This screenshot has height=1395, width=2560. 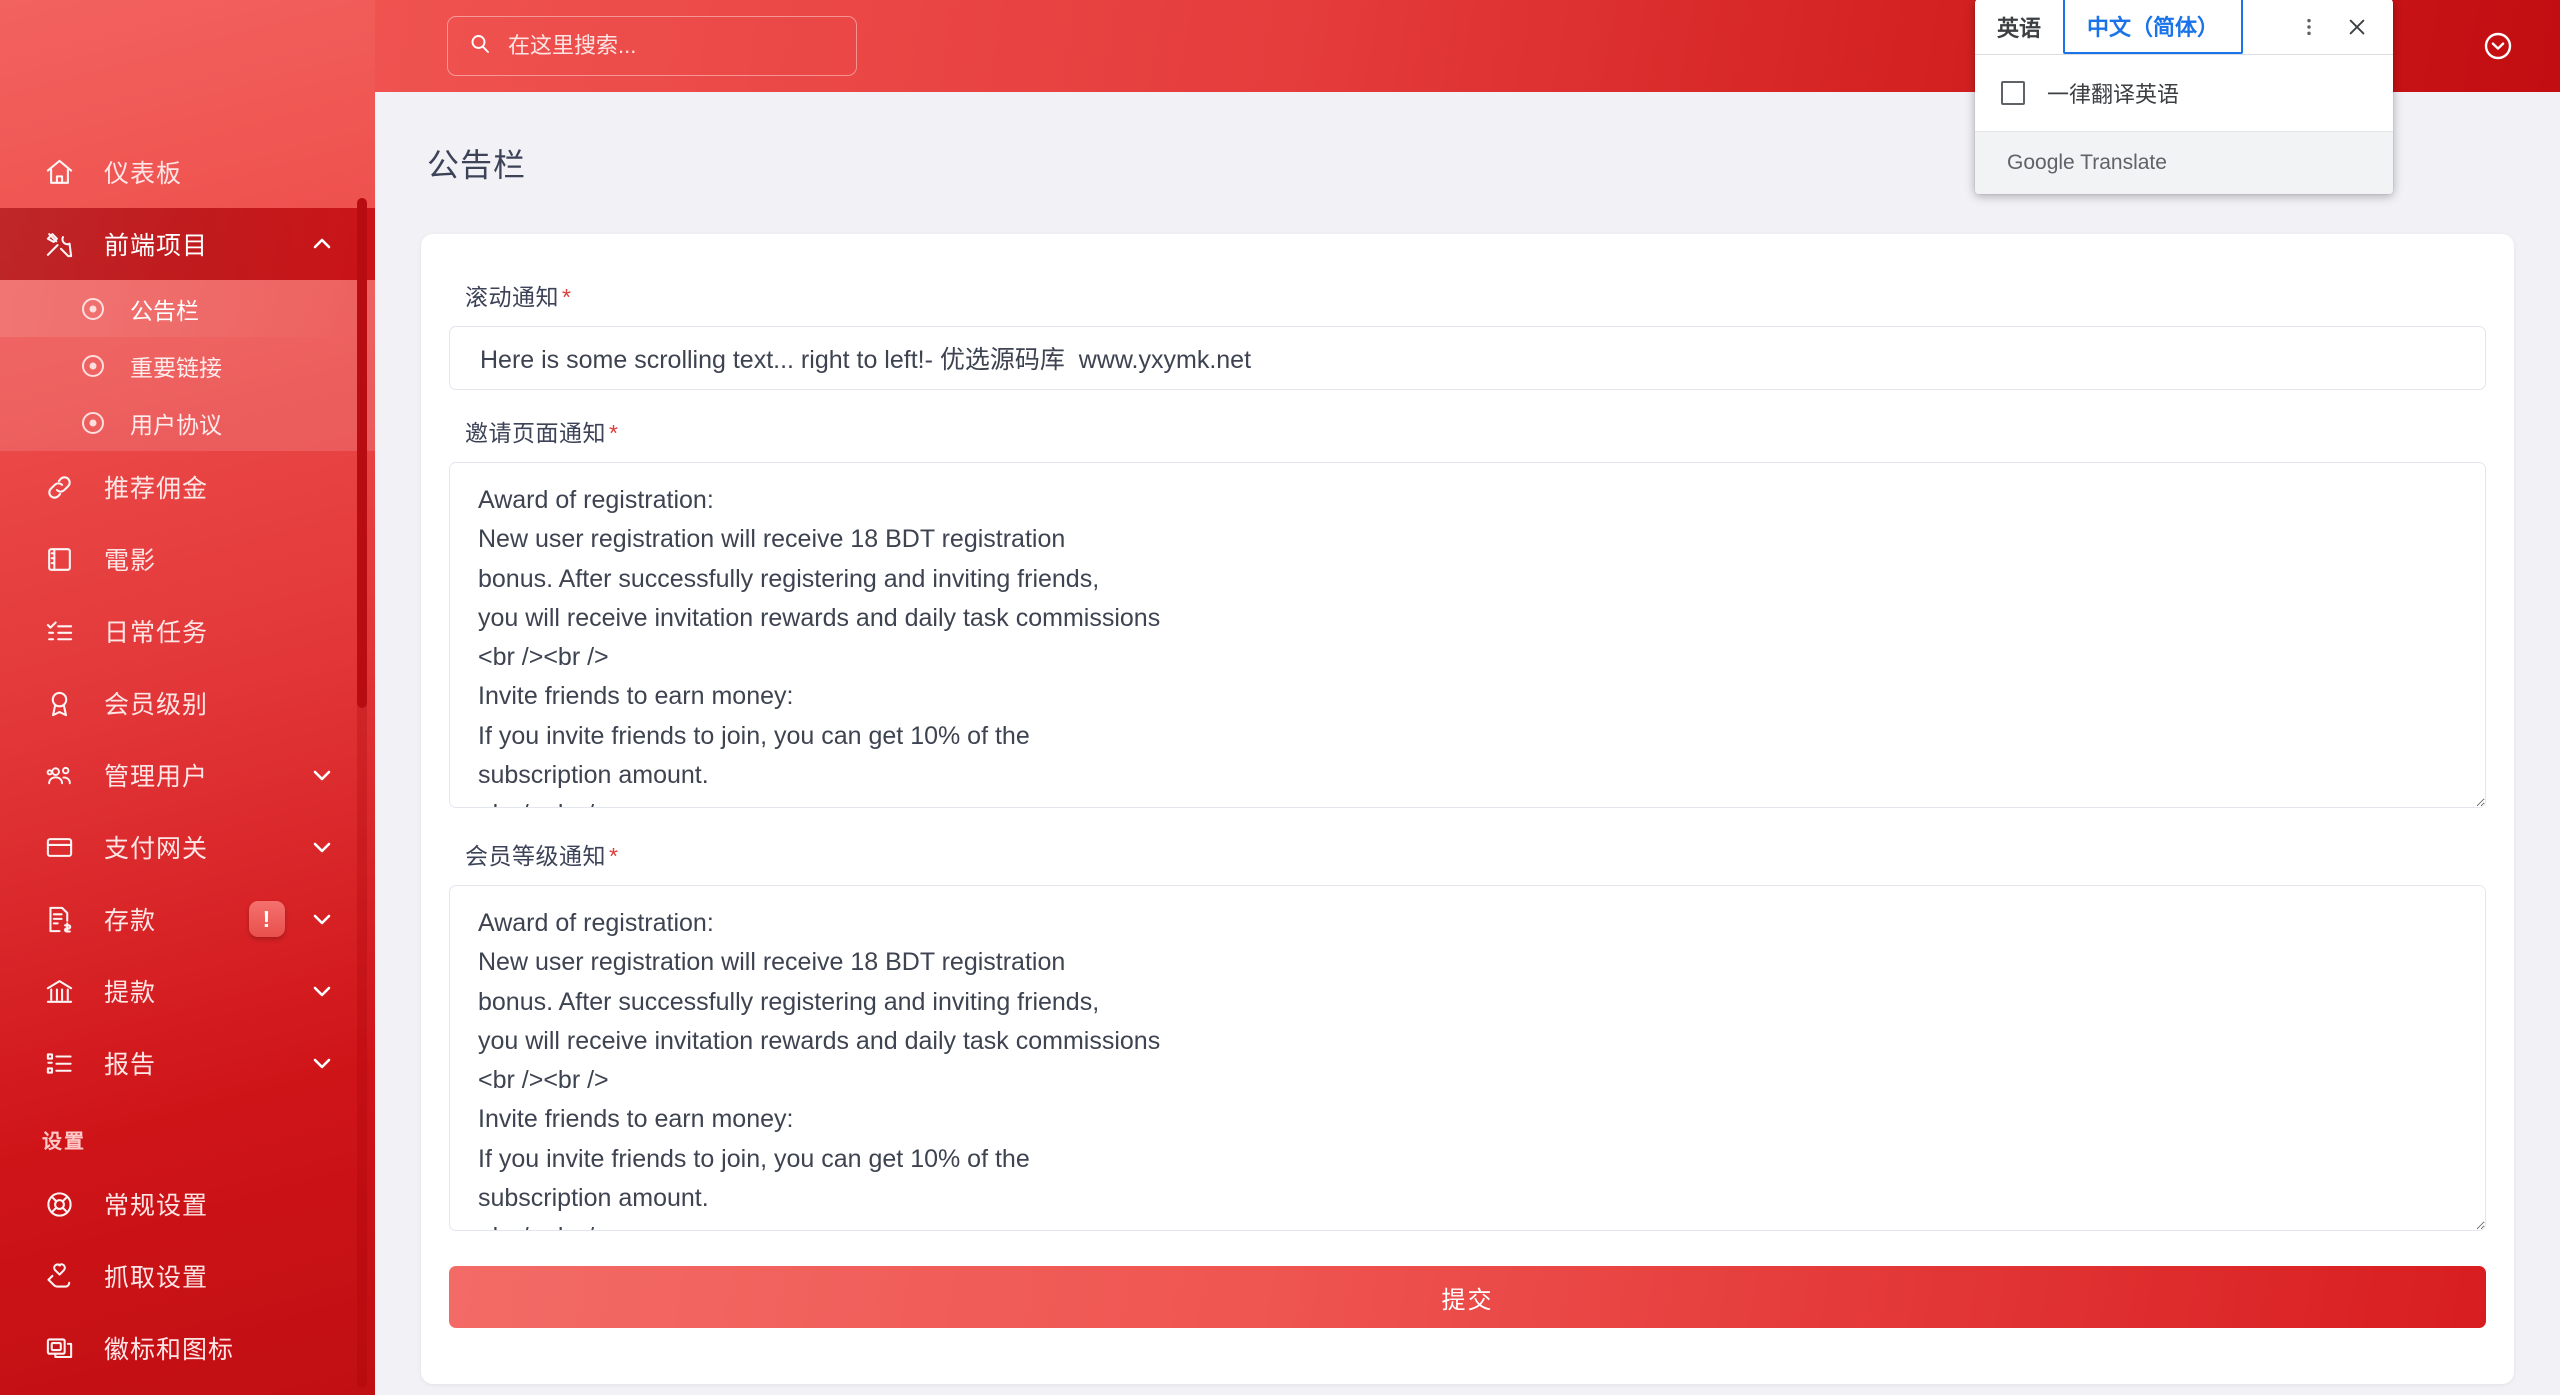 What do you see at coordinates (187, 991) in the screenshot?
I see `sidebar-item-withdraw: 提款` at bounding box center [187, 991].